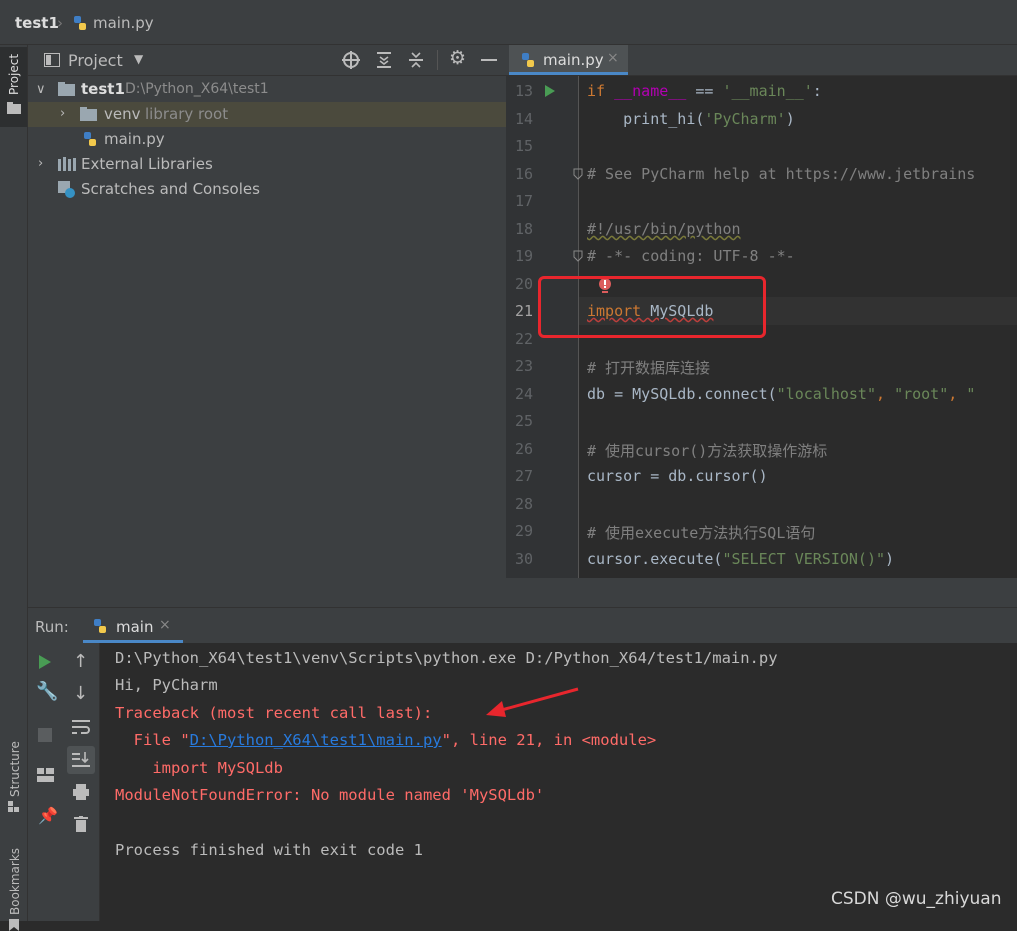 This screenshot has height=931, width=1017. I want to click on highlight-annotation-box, so click(652, 307).